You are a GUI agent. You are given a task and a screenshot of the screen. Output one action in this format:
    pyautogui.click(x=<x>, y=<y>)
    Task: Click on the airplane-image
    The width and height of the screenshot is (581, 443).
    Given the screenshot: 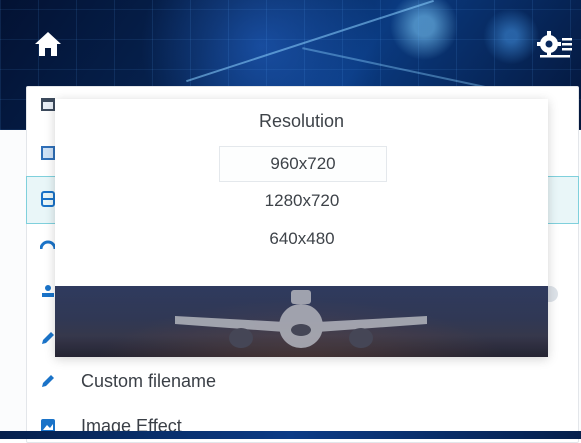 What is the action you would take?
    pyautogui.click(x=301, y=321)
    